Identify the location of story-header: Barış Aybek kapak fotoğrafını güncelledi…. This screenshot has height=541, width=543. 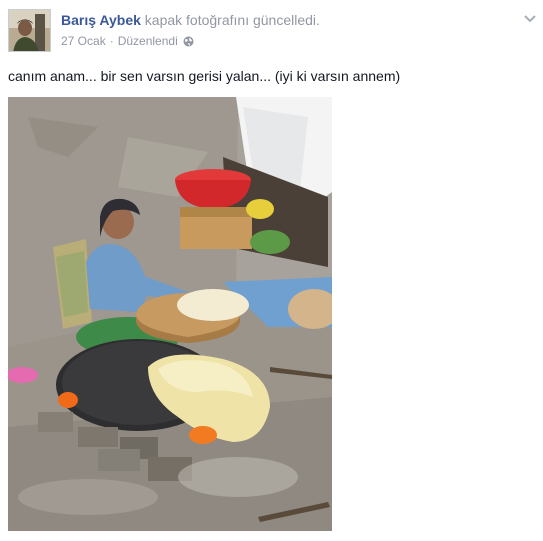
(190, 20).